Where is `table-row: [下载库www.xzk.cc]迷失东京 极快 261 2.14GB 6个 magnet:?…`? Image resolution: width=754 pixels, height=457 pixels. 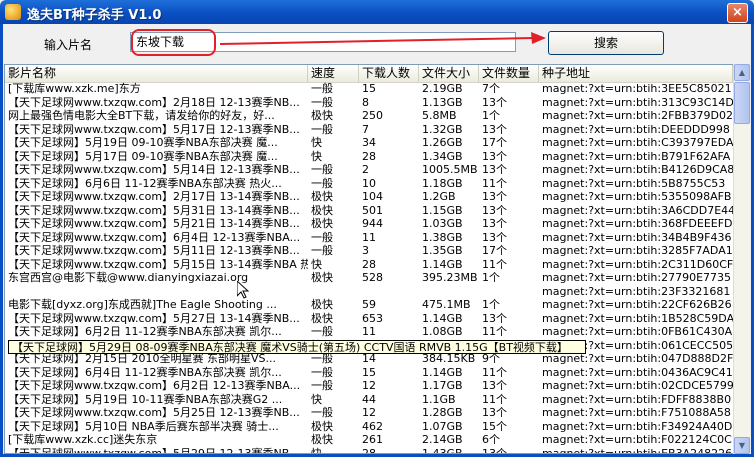
table-row: [下载库www.xzk.cc]迷失东京 极快 261 2.14GB 6个 magnet:?… is located at coordinates (369, 440).